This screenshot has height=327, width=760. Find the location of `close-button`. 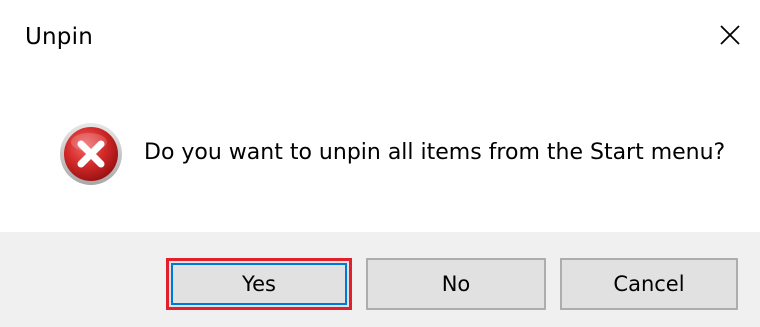

close-button is located at coordinates (730, 35).